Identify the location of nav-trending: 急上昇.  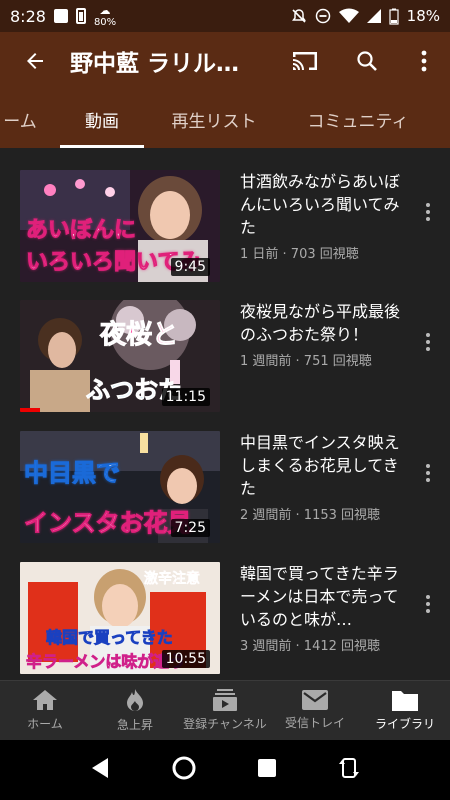
(135, 710).